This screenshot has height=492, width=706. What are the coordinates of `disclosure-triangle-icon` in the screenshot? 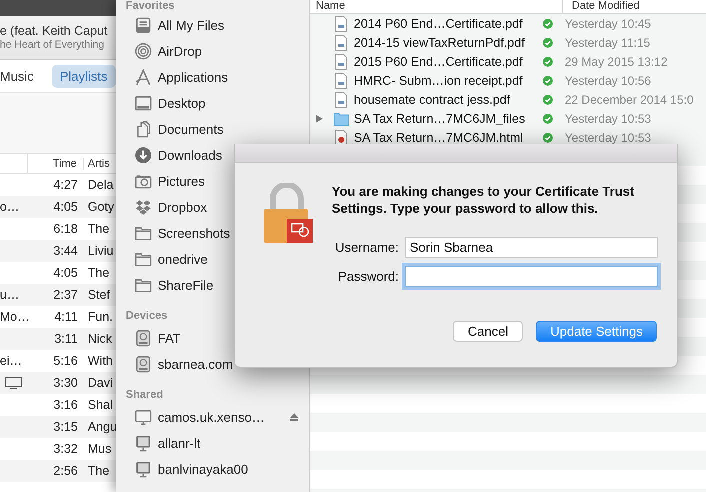 It's located at (319, 118).